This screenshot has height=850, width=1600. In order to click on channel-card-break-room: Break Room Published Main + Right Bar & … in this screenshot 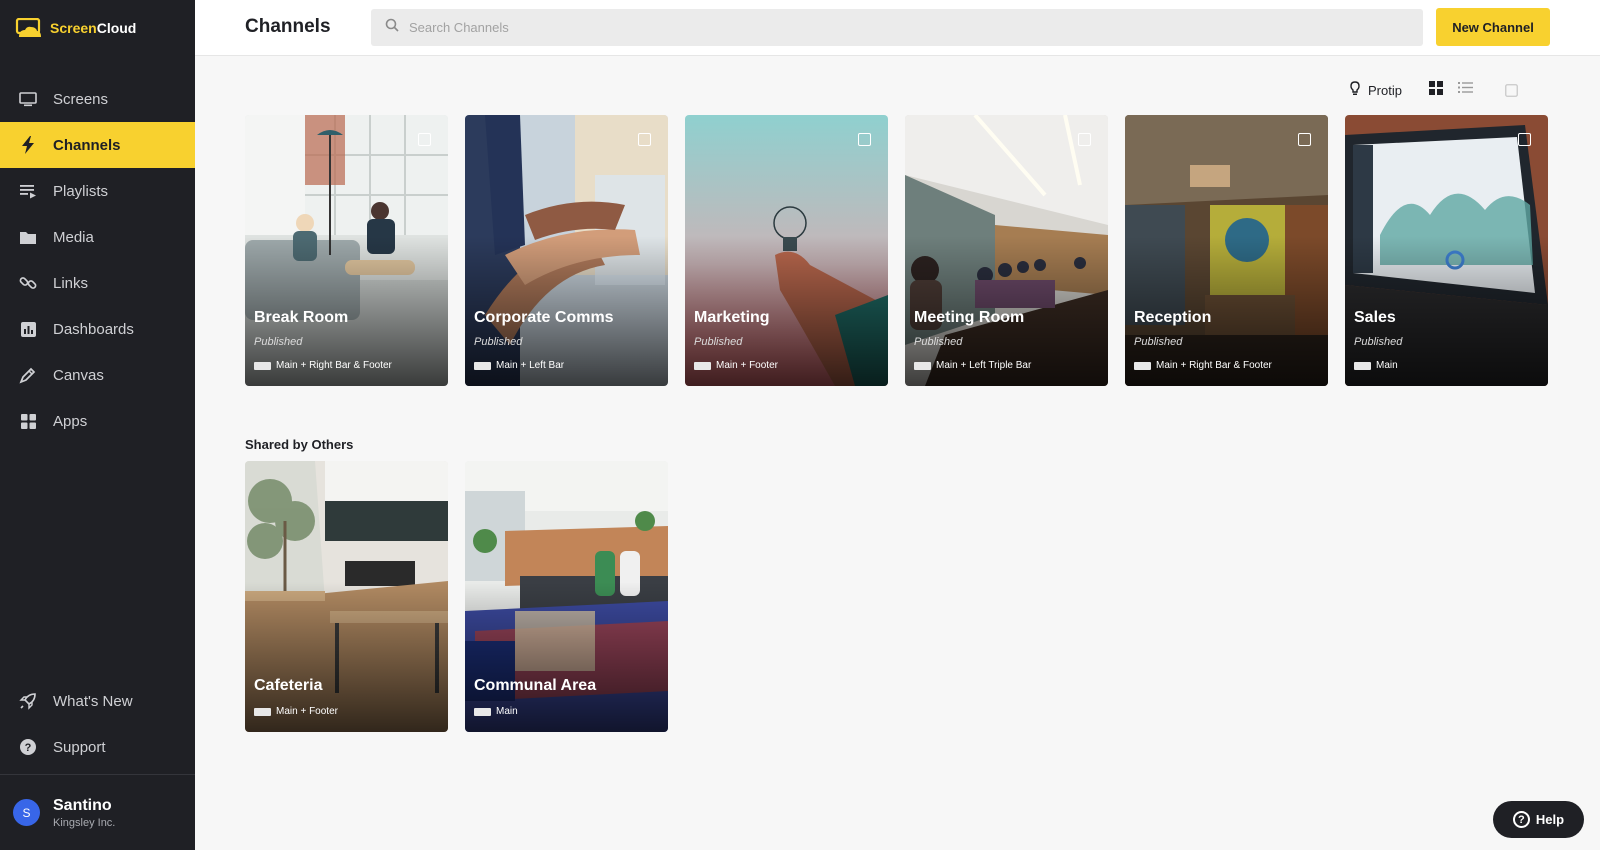, I will do `click(346, 250)`.